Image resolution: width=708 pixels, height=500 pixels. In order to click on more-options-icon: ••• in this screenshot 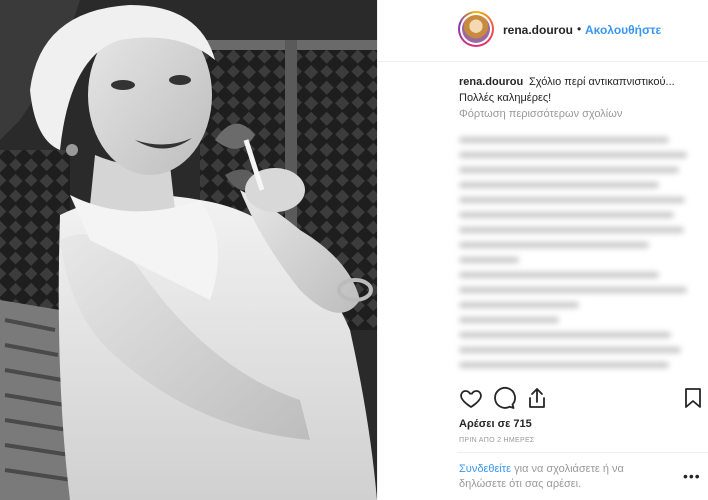, I will do `click(692, 476)`.